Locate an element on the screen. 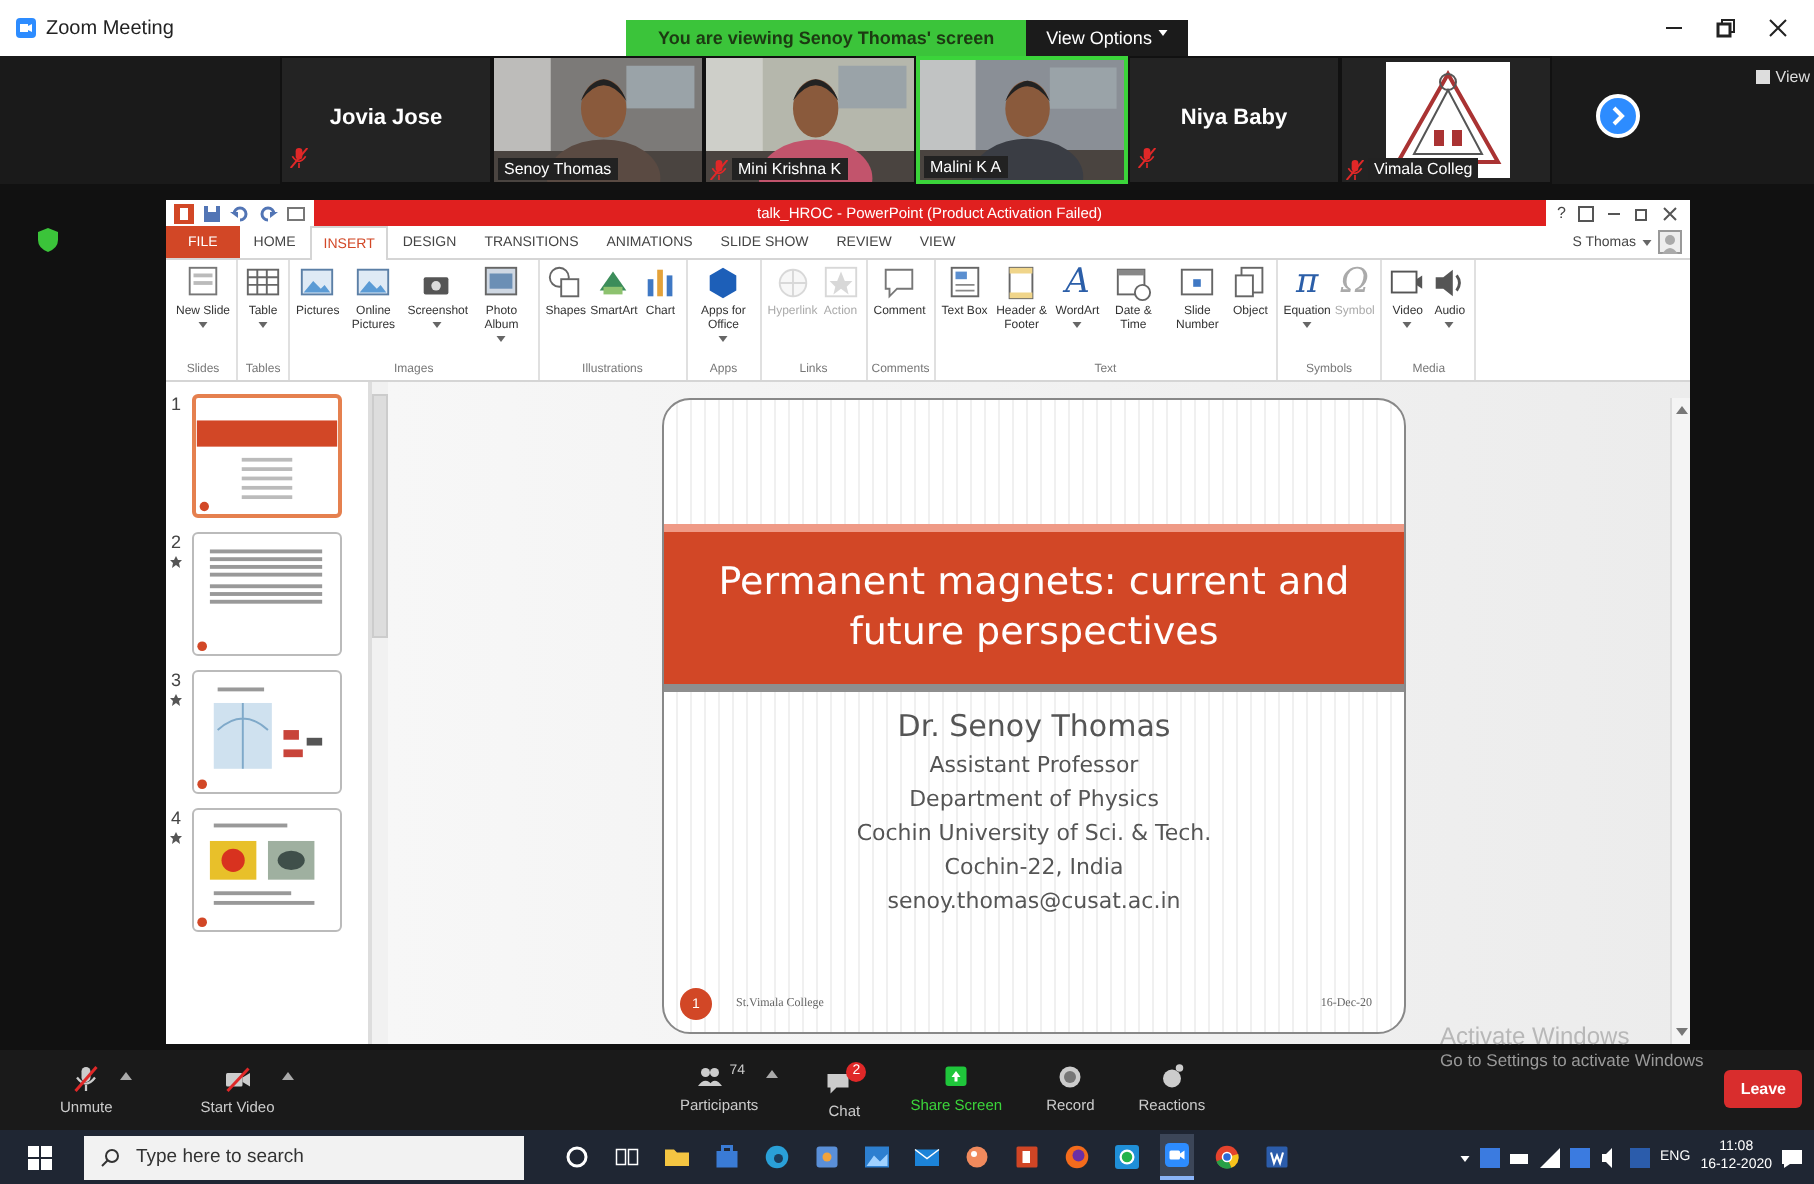  slide-number: 3 is located at coordinates (175, 680).